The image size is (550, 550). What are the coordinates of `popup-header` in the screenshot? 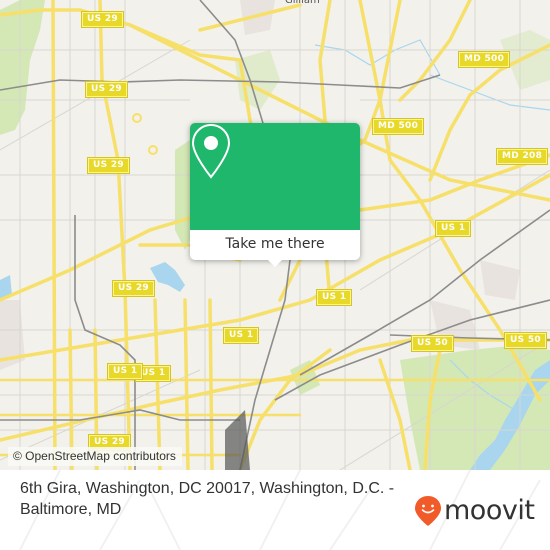 It's located at (275, 176).